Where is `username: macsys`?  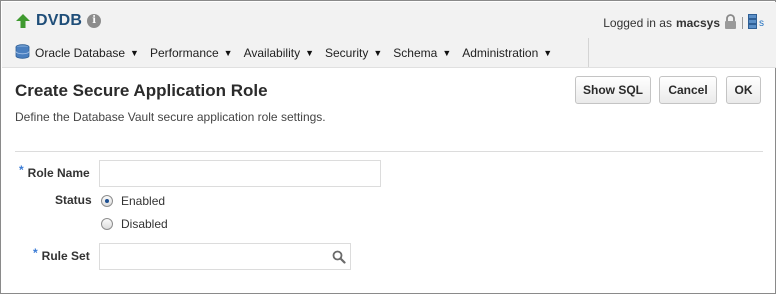
username: macsys is located at coordinates (697, 23).